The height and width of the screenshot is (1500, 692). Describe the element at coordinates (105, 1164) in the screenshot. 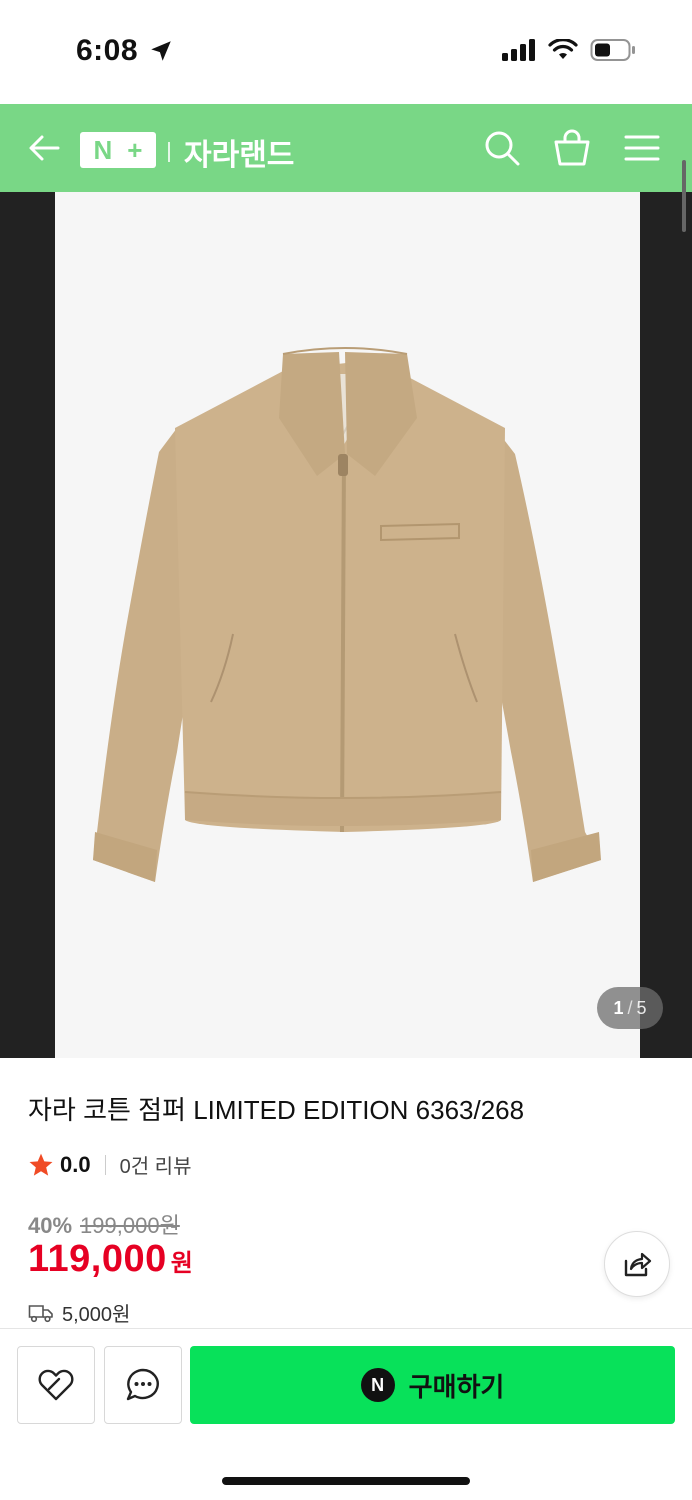

I see `rating-divider` at that location.